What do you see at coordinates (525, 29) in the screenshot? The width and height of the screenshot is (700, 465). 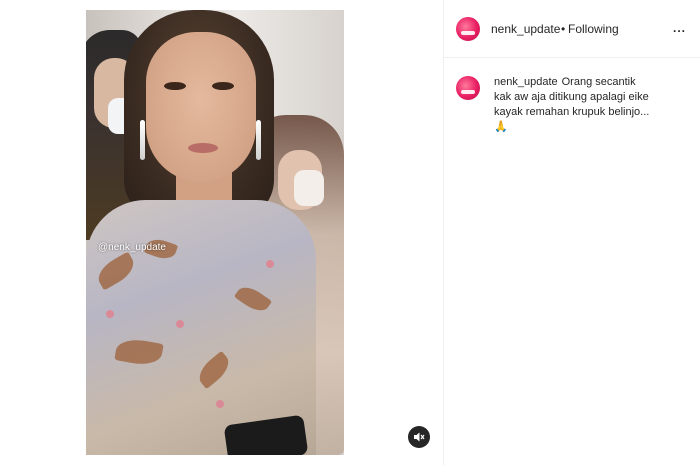 I see `header-username-link: nenk_update` at bounding box center [525, 29].